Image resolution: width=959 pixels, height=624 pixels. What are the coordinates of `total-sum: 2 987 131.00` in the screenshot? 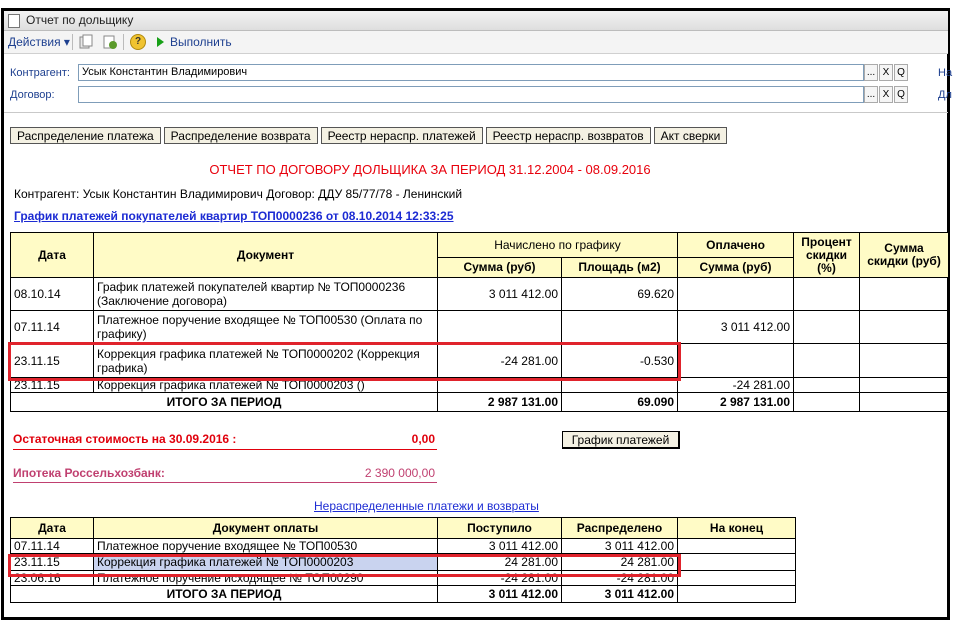 It's located at (499, 402).